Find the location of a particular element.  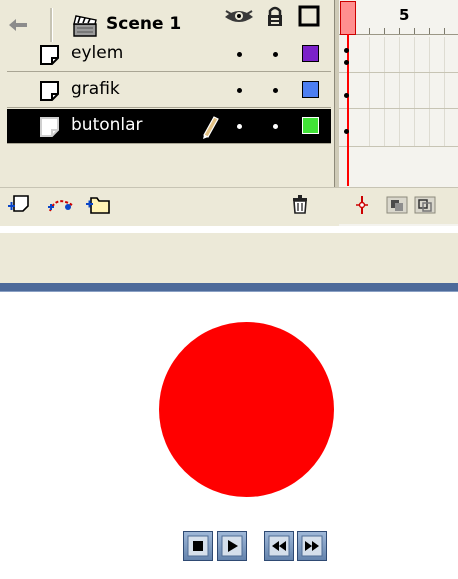

onion-skin-icon is located at coordinates (397, 205).